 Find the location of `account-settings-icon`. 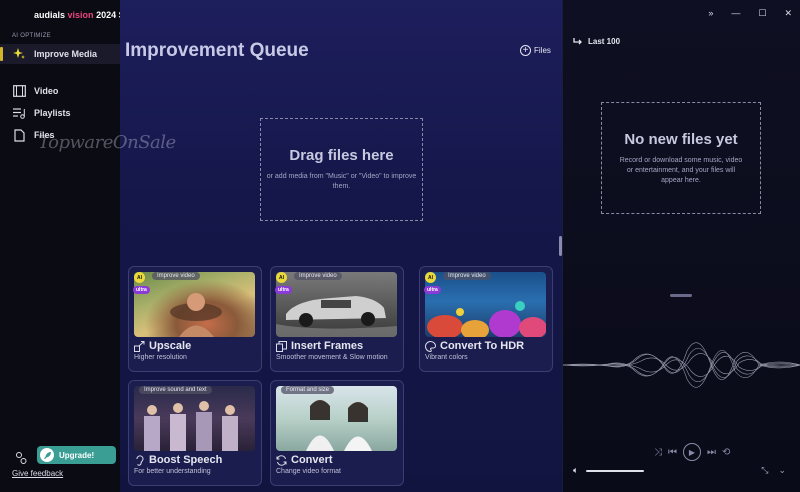

account-settings-icon is located at coordinates (21, 460).